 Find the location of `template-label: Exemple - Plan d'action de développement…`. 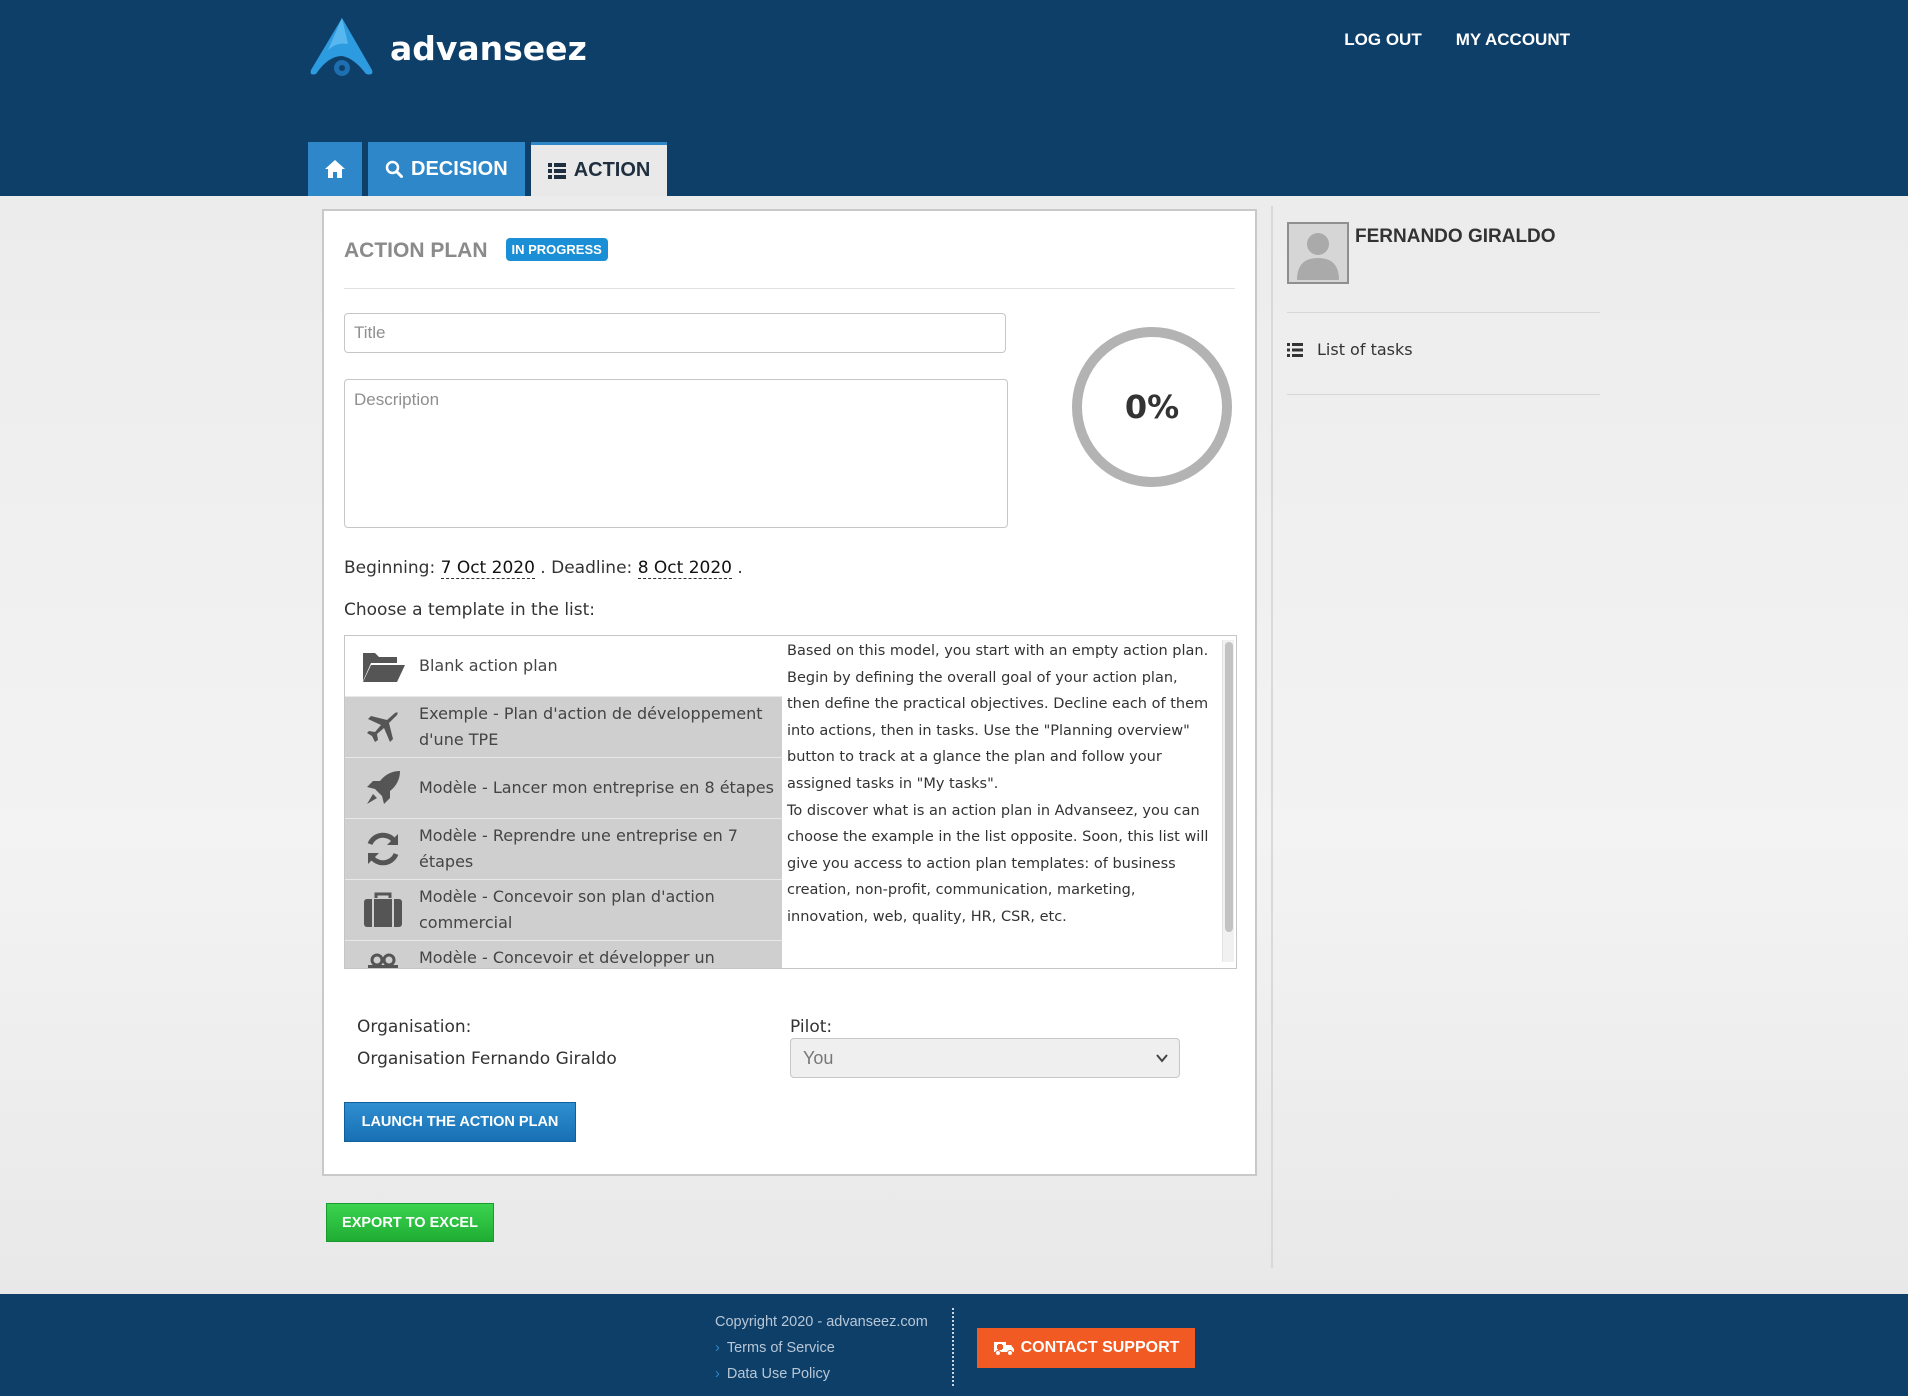

template-label: Exemple - Plan d'action de développement… is located at coordinates (591, 726).